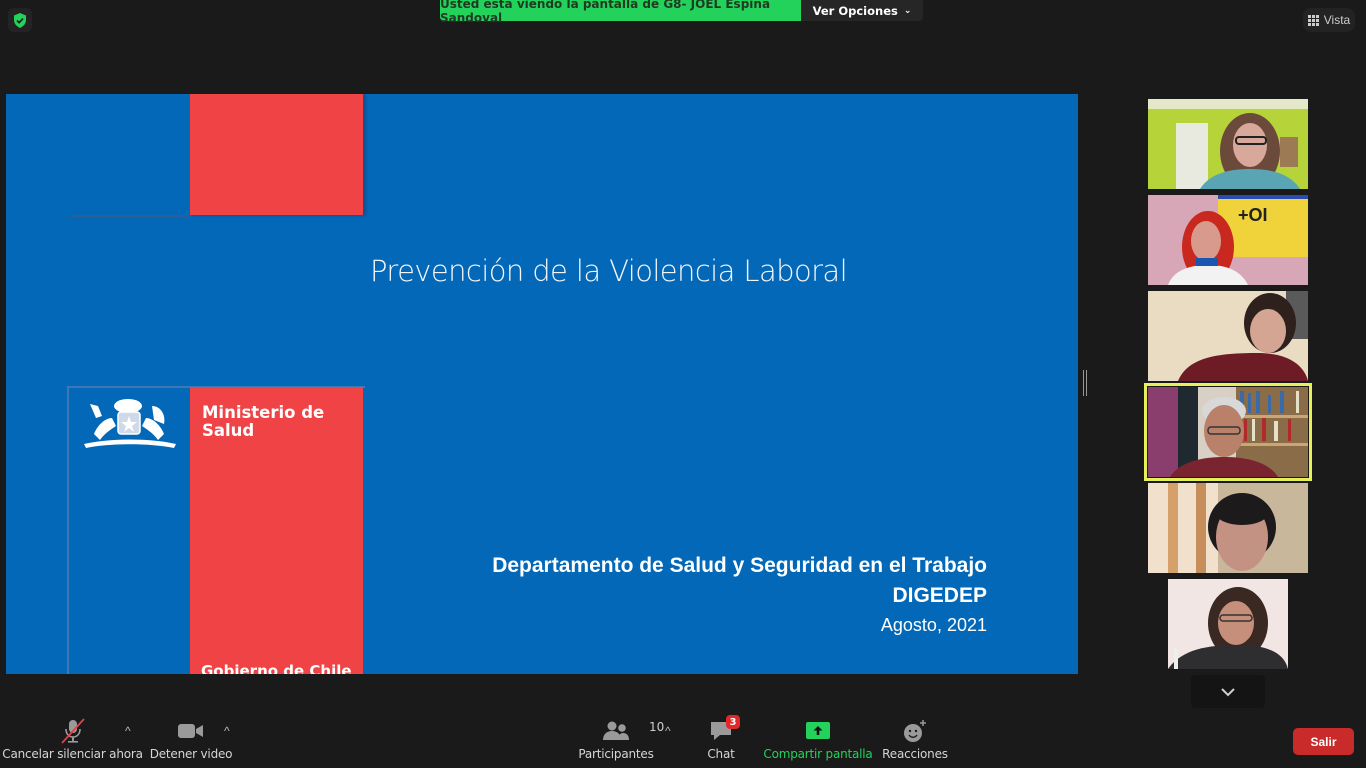 The image size is (1366, 768). I want to click on participants-label: Participantes, so click(616, 754).